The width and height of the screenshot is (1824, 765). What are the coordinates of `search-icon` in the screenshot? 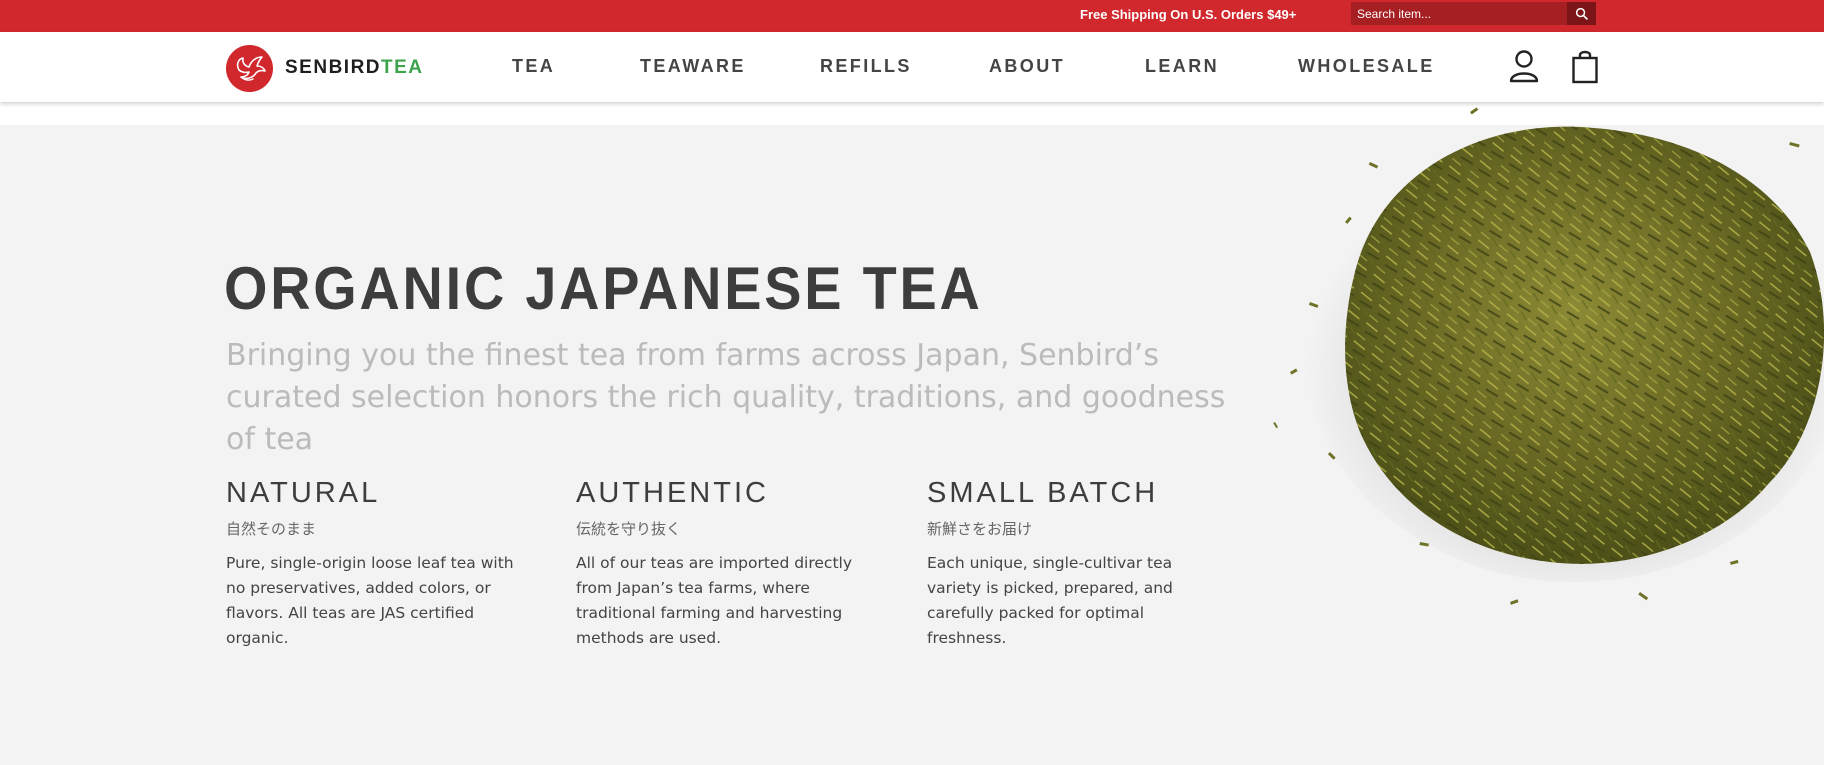 It's located at (1581, 13).